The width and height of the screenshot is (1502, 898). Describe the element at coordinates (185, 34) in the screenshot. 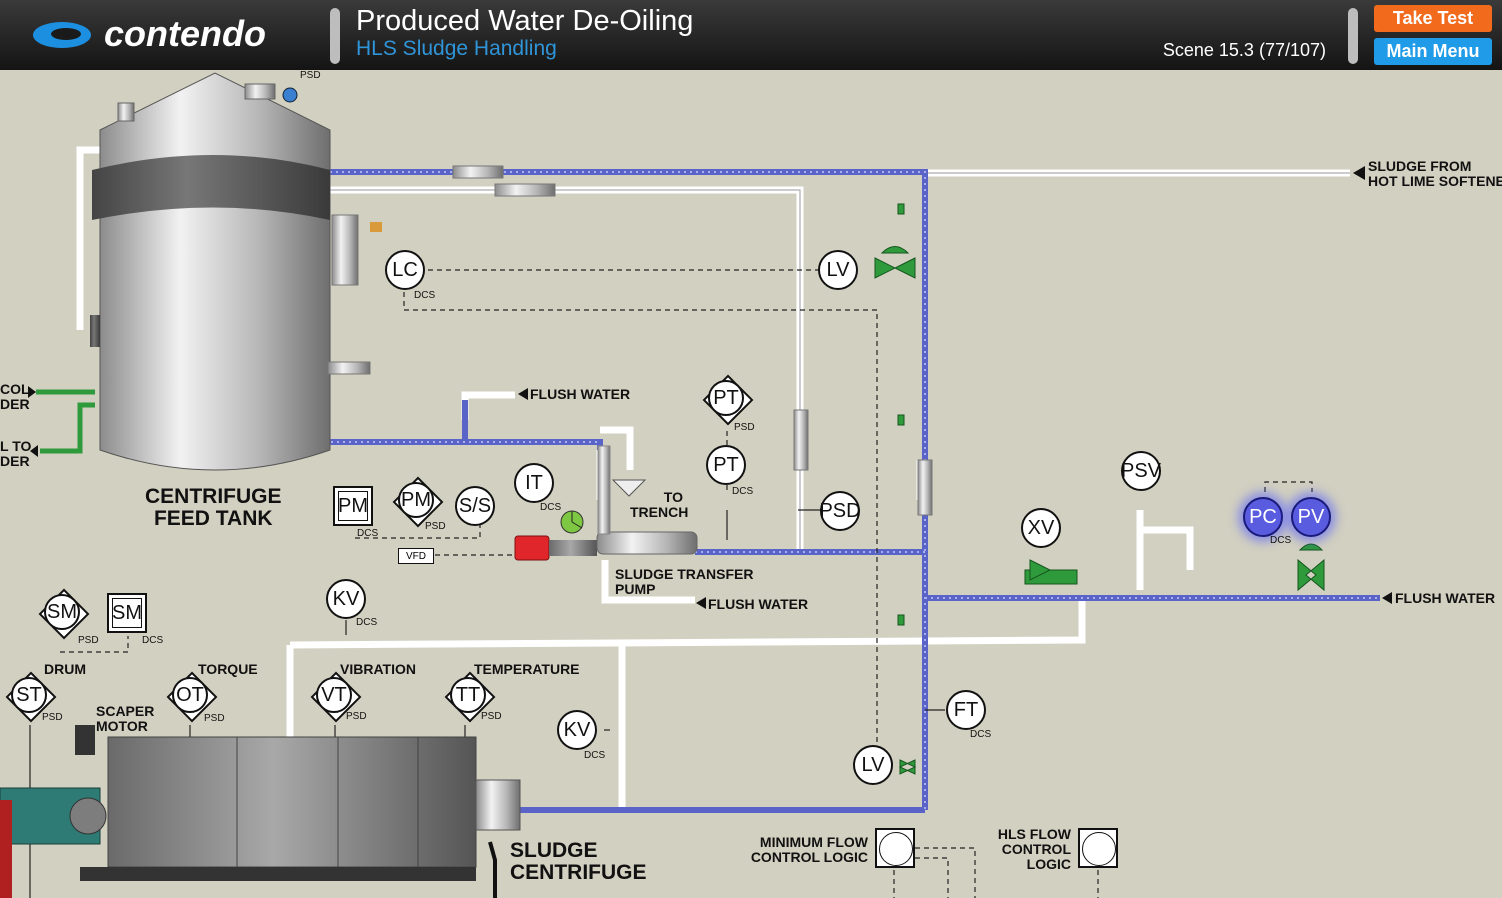

I see `logo-text: contendo` at that location.